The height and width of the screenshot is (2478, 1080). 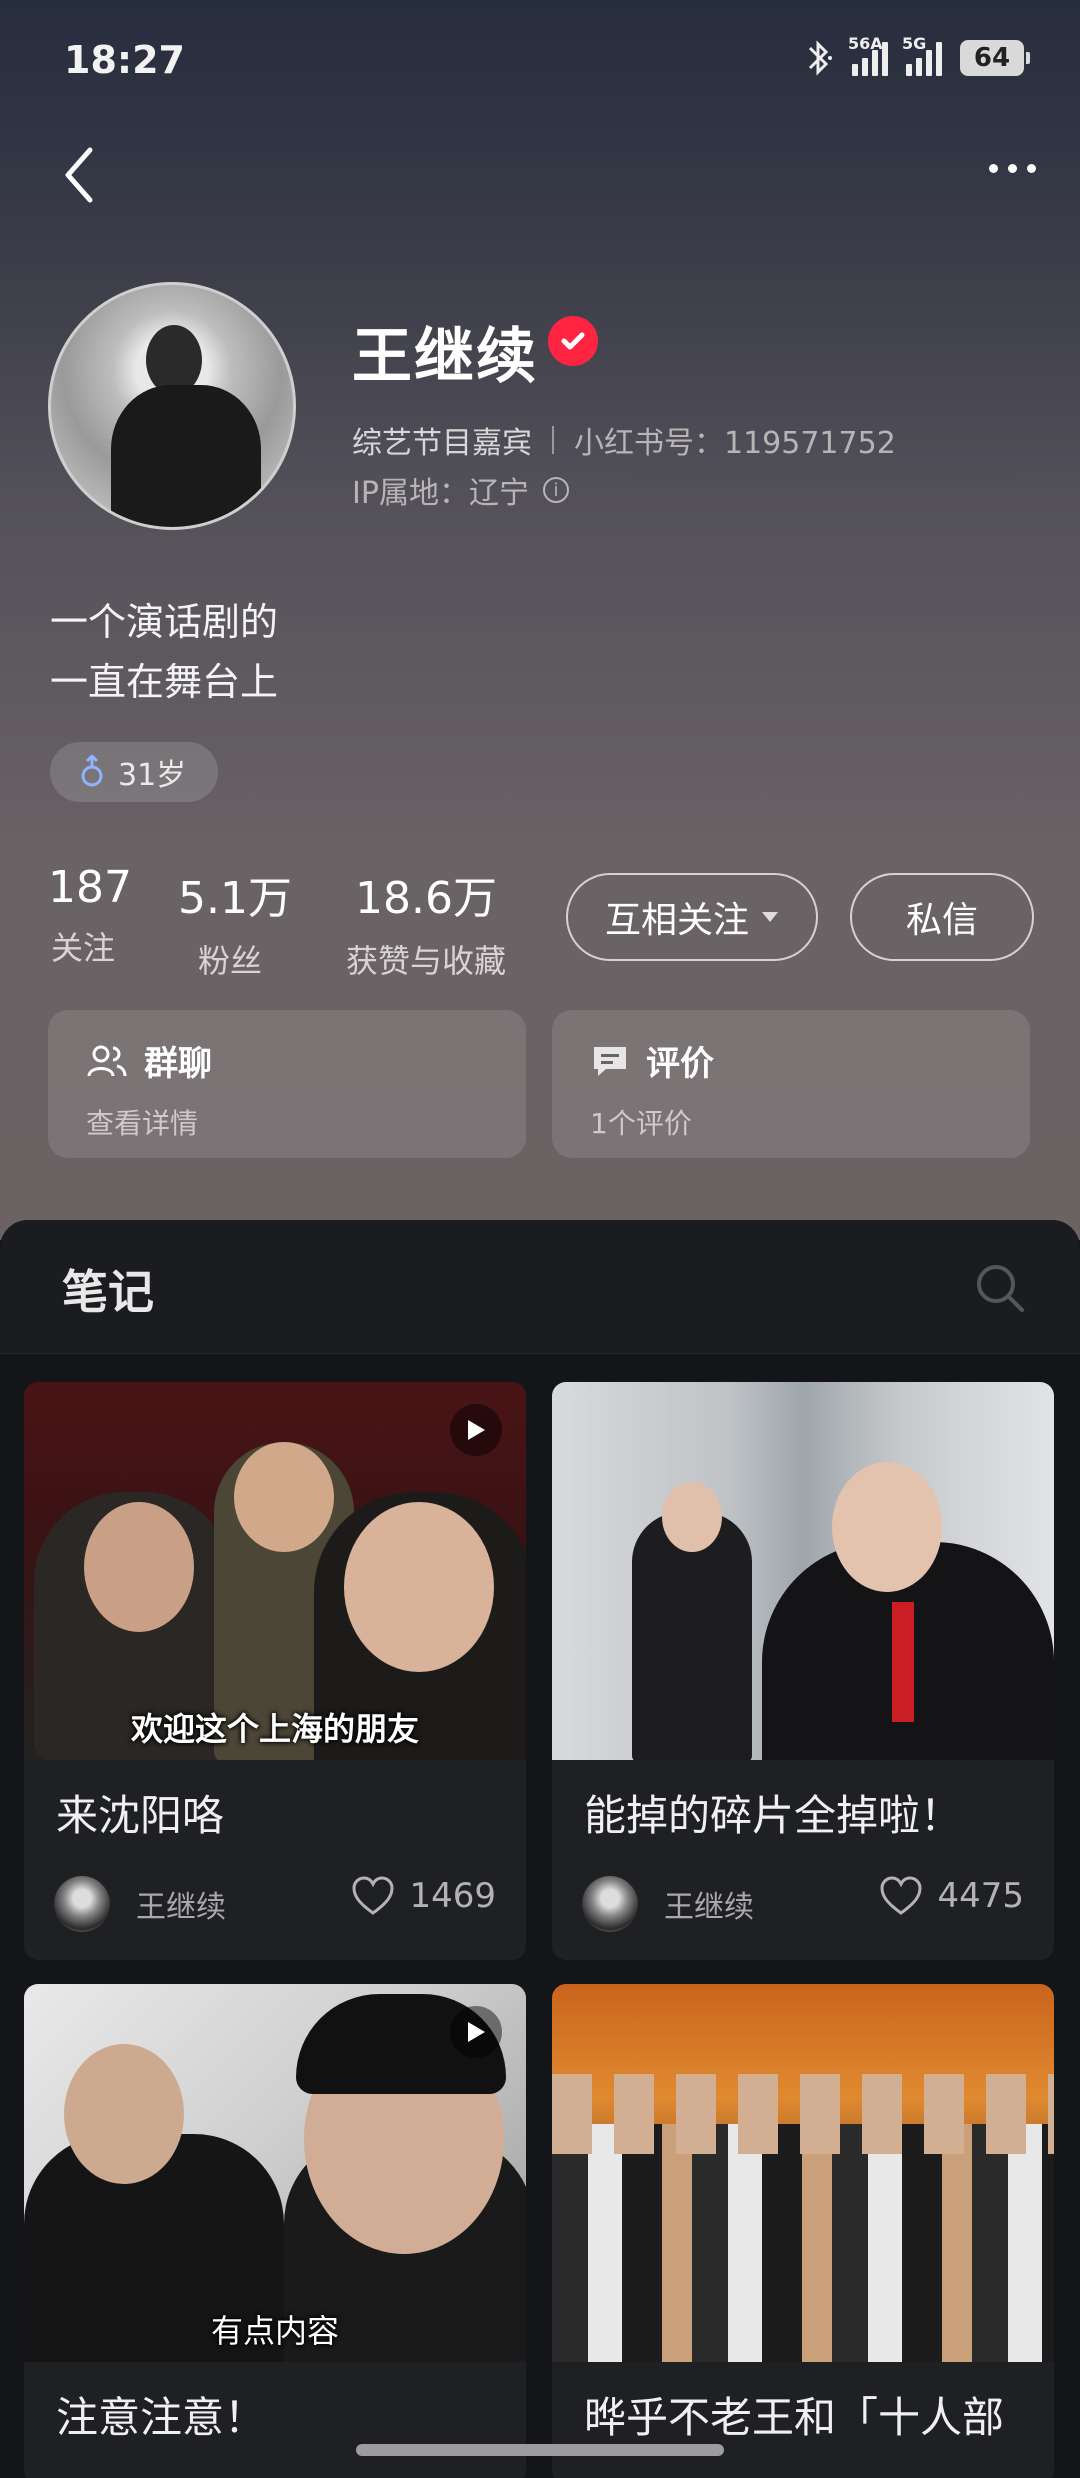 I want to click on note-card: 能掉的碎片全掉啦！ 王继续 4475, so click(x=803, y=1671).